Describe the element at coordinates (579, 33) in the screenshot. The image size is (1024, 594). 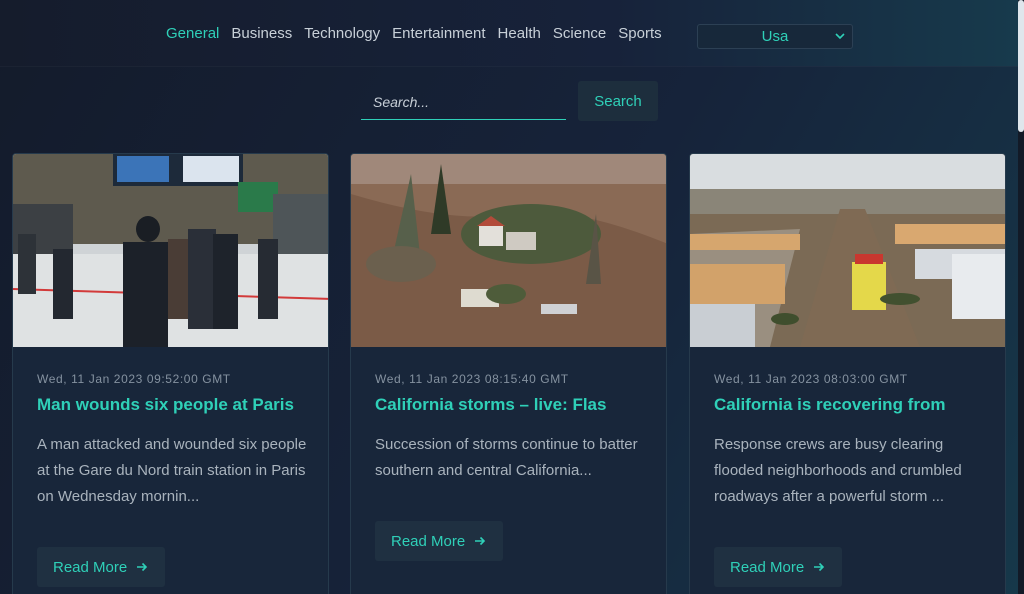
I see `nav-item-science: Science` at that location.